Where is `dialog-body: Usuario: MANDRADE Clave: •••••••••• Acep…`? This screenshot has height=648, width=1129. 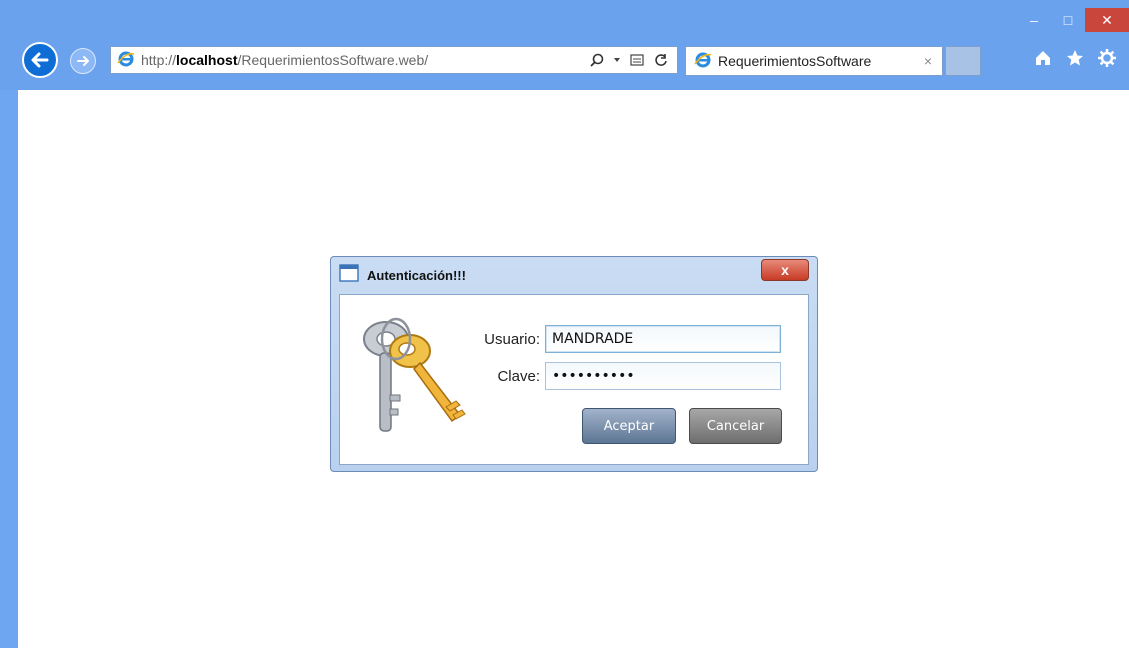
dialog-body: Usuario: MANDRADE Clave: •••••••••• Acep… is located at coordinates (574, 379).